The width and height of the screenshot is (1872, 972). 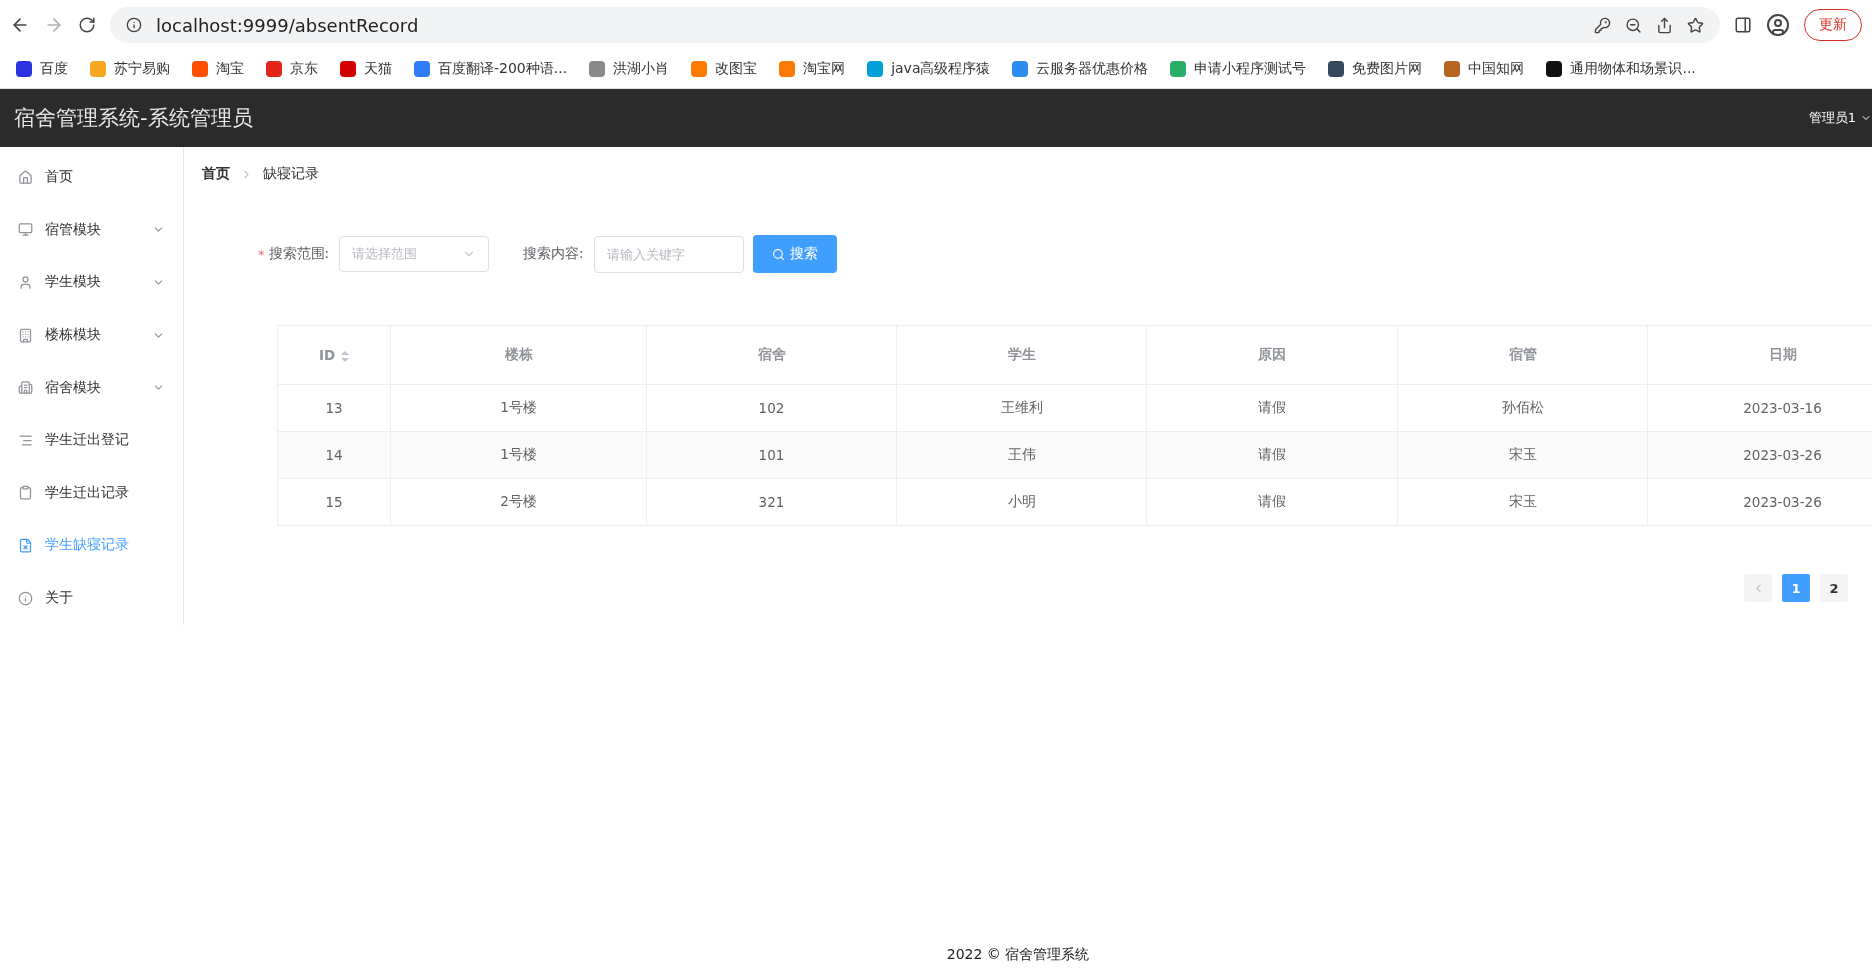 What do you see at coordinates (1484, 69) in the screenshot?
I see `bookmark: 中国知网` at bounding box center [1484, 69].